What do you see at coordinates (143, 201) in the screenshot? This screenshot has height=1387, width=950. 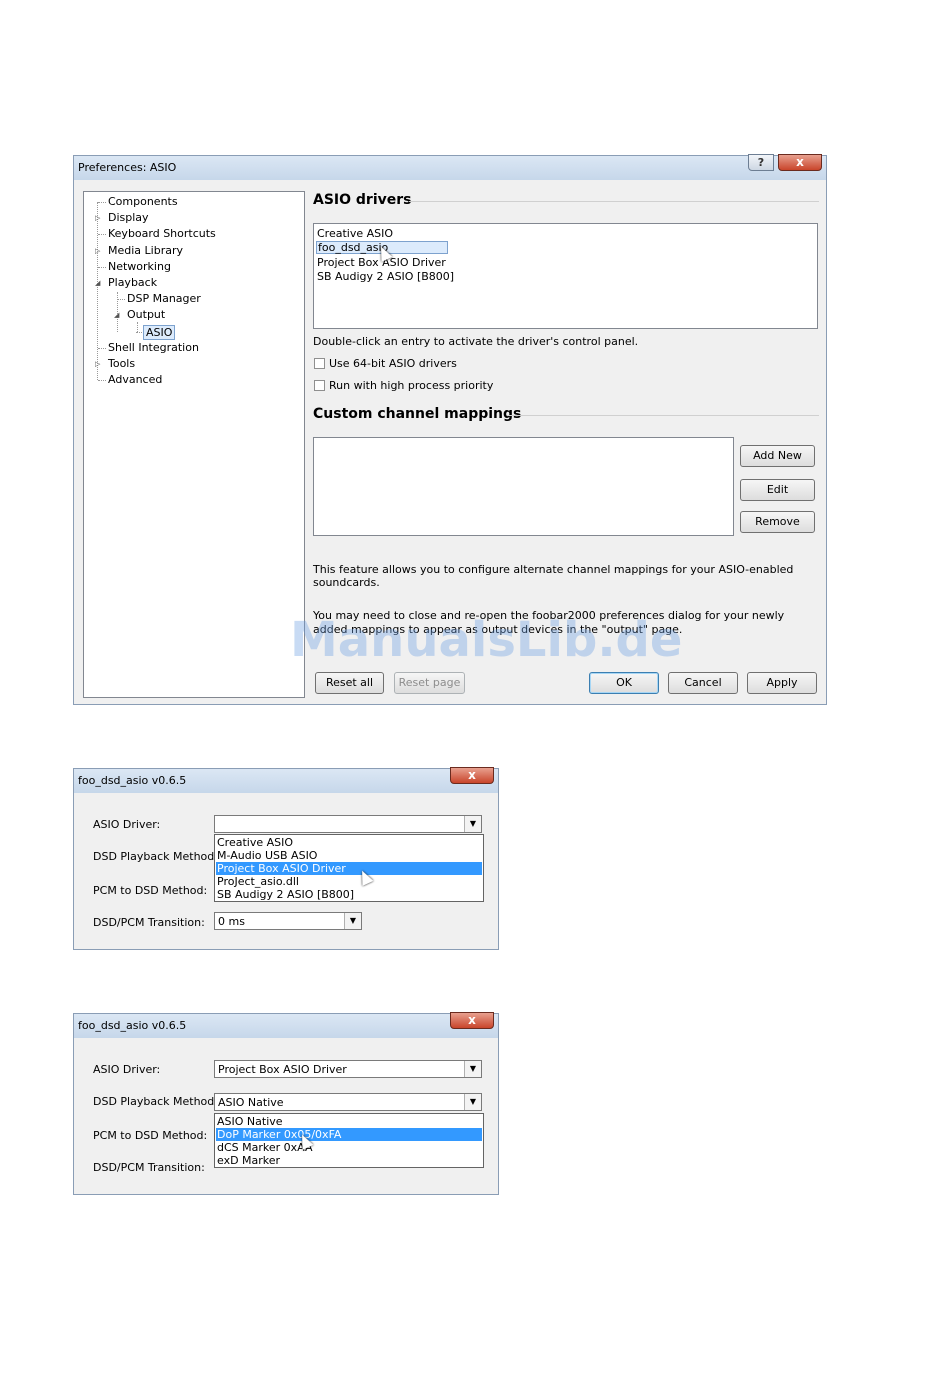 I see `tree-item-components: Components` at bounding box center [143, 201].